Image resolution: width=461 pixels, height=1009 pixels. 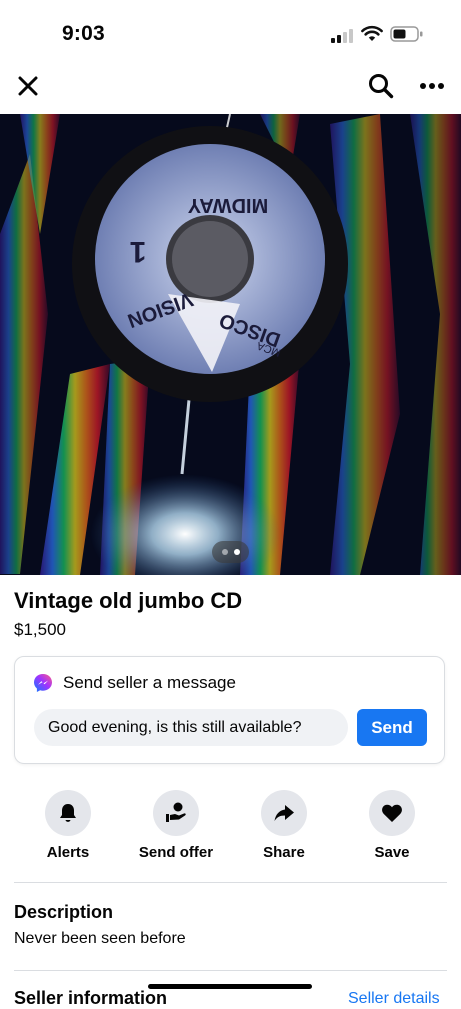 I want to click on home-indicator, so click(x=230, y=986).